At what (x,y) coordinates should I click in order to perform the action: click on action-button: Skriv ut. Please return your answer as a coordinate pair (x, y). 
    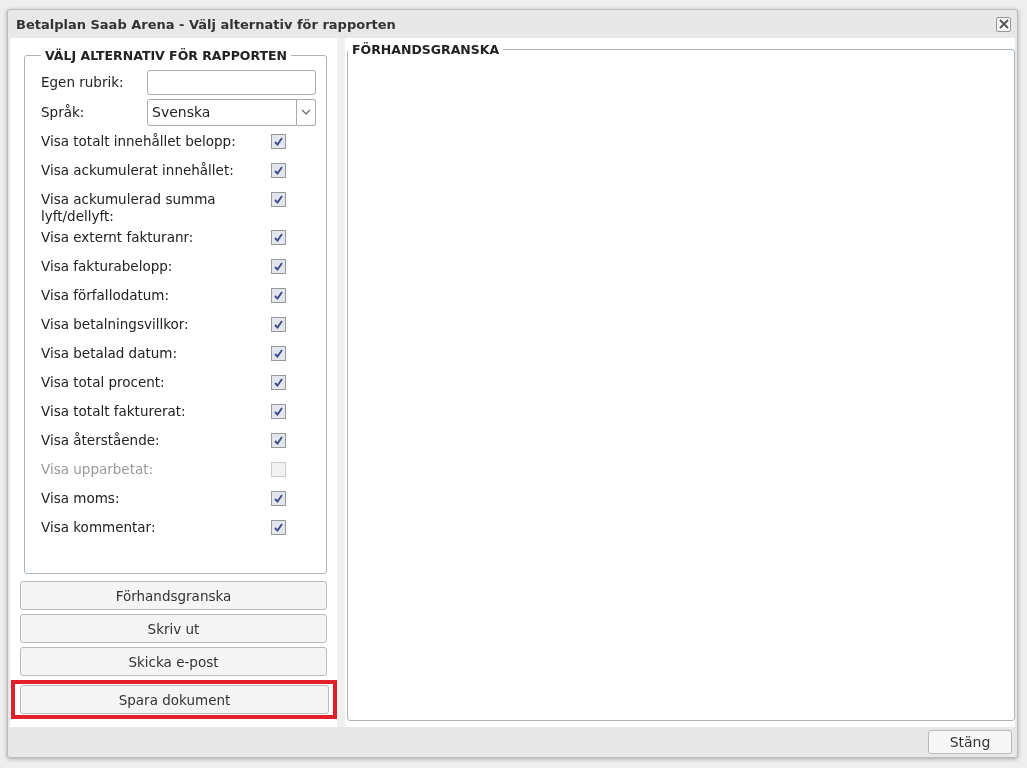
    Looking at the image, I should click on (173, 628).